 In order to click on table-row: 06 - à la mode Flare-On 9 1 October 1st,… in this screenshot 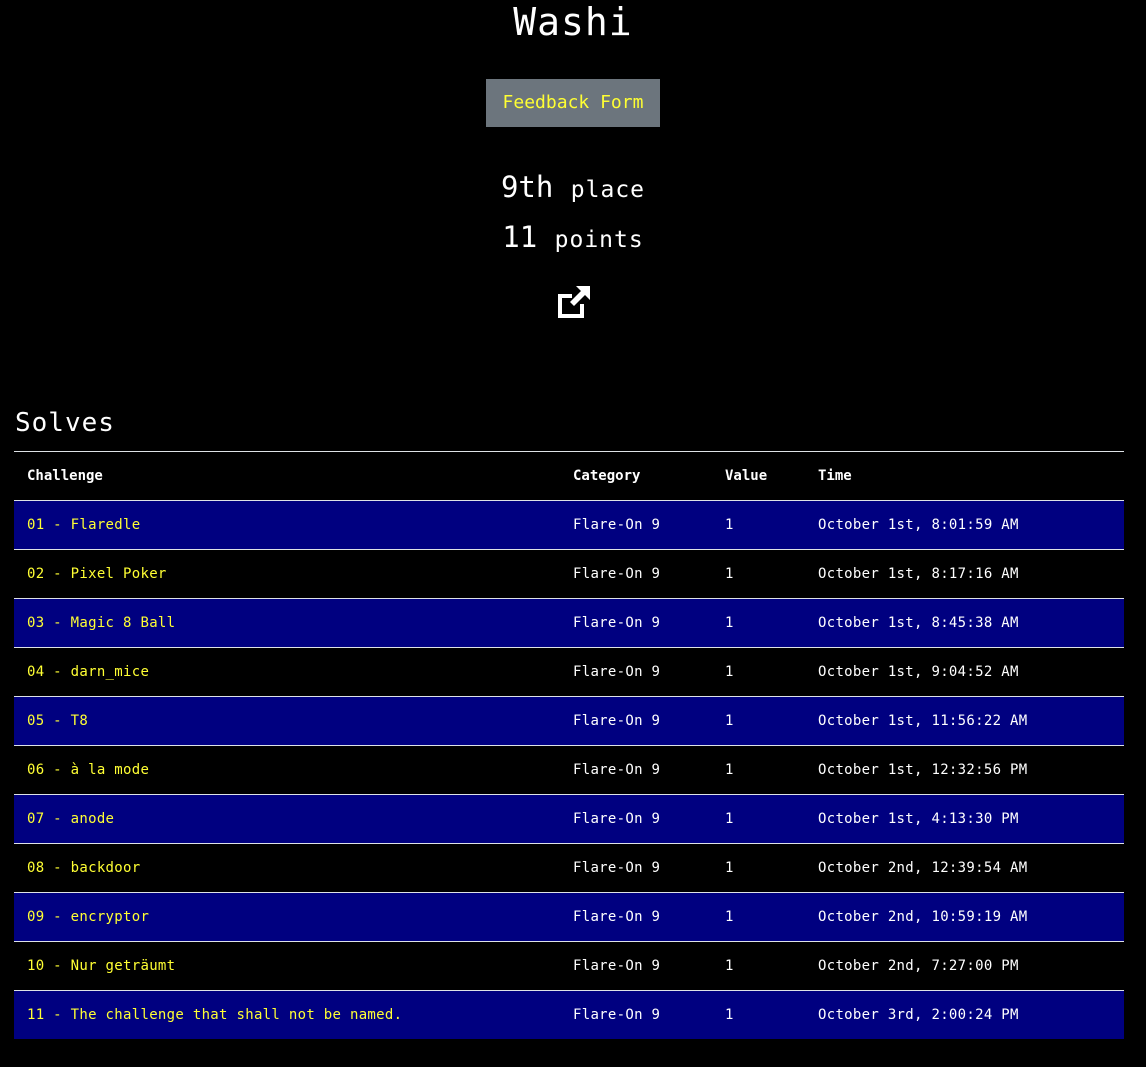, I will do `click(569, 770)`.